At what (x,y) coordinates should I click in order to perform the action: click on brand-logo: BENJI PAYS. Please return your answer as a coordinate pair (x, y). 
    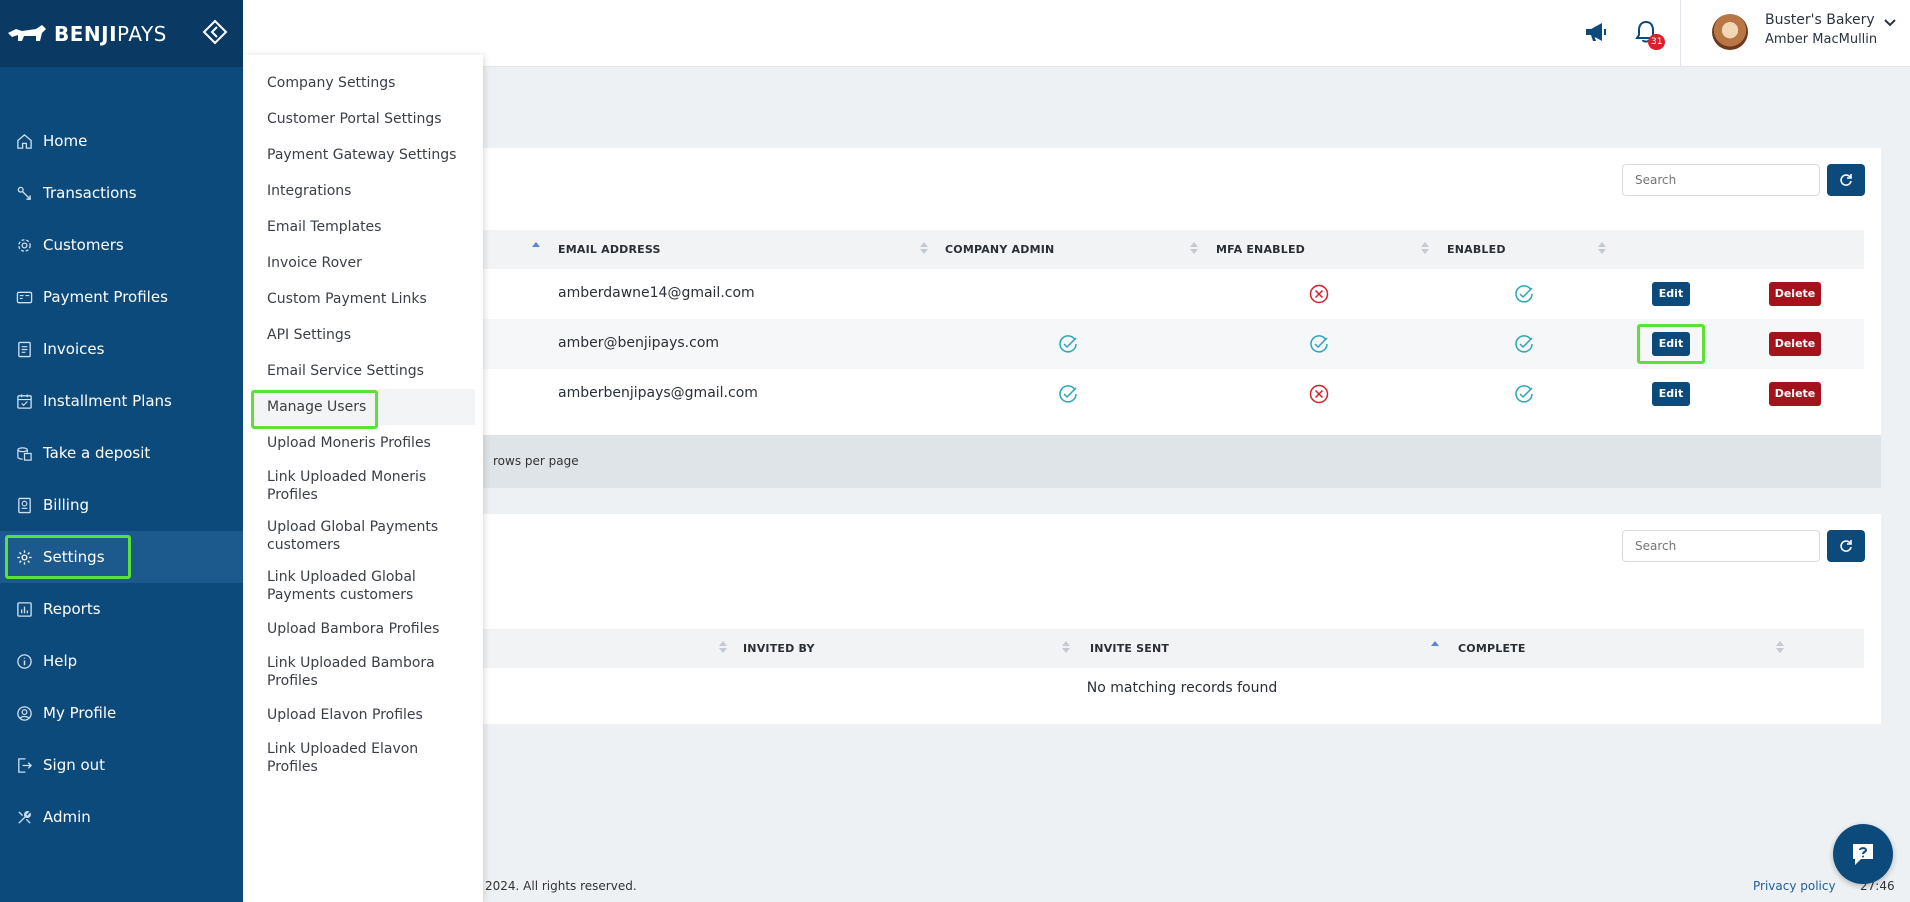
    Looking at the image, I should click on (86, 34).